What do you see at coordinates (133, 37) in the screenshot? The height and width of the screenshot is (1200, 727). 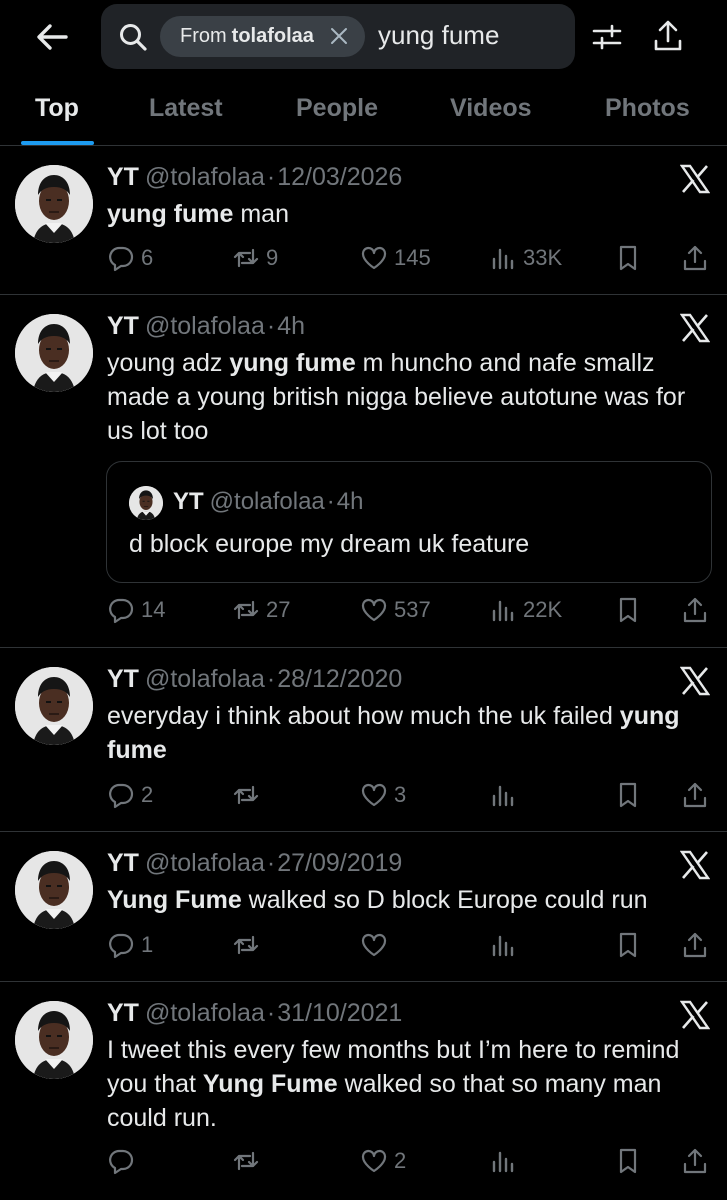 I see `search-icon` at bounding box center [133, 37].